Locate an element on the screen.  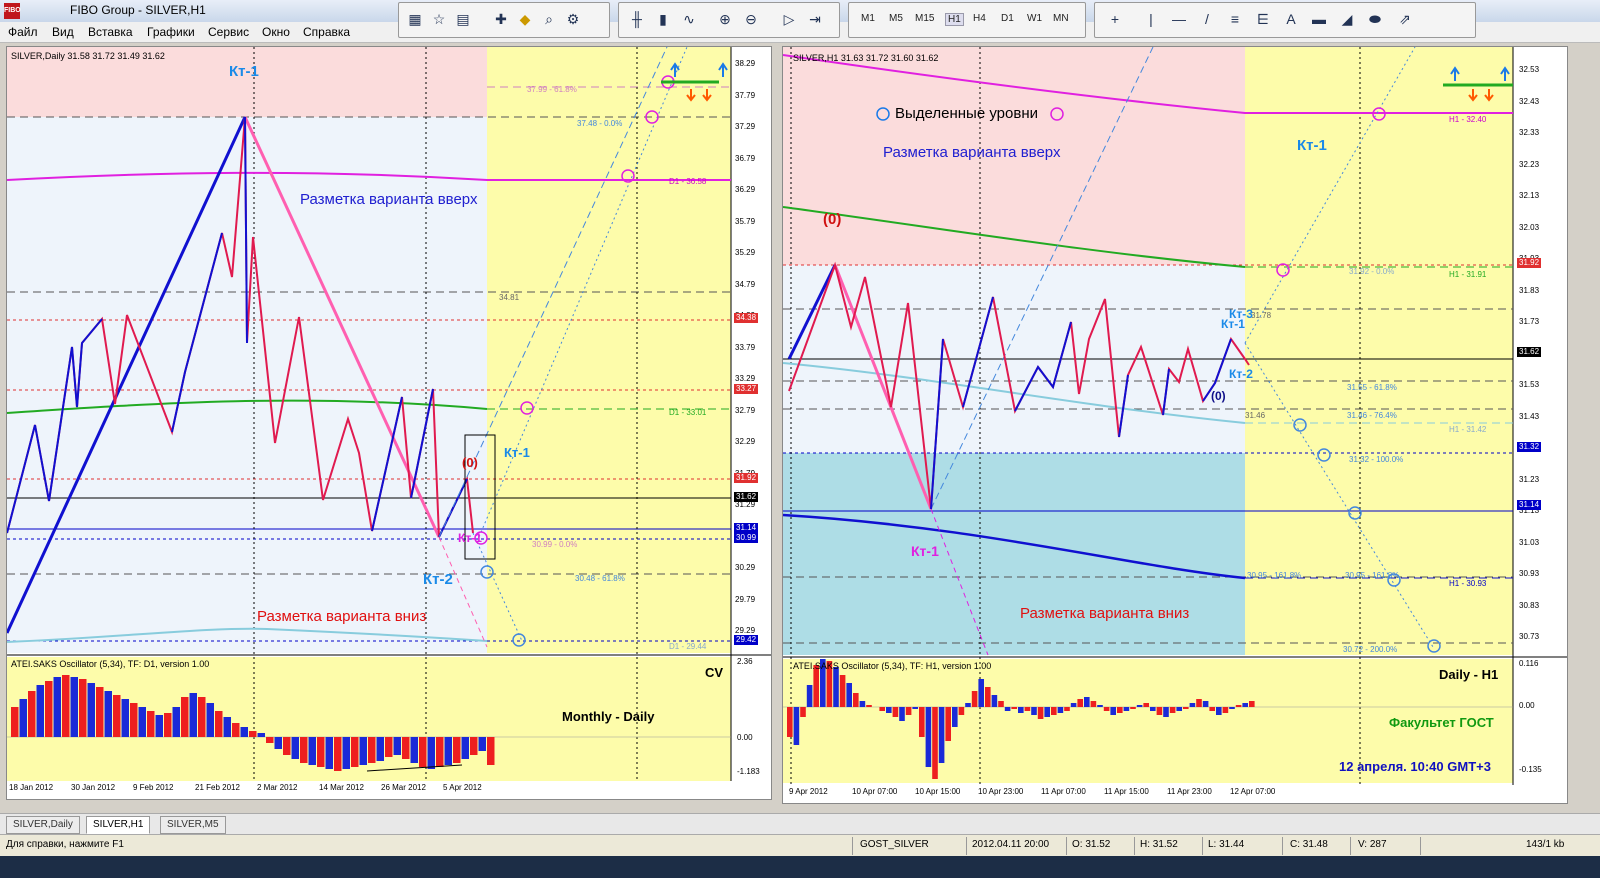
menu-file: Файл is located at coordinates (23, 32).